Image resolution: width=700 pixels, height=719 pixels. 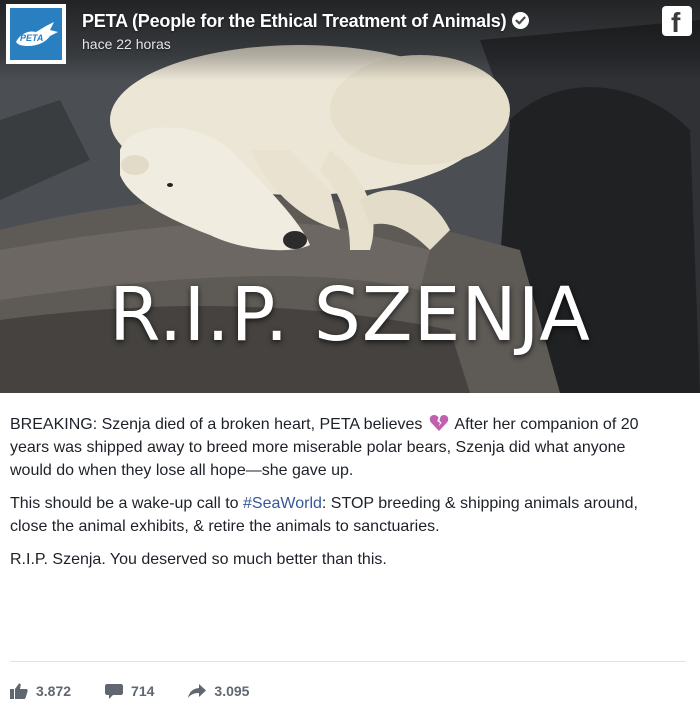 I want to click on broken-heart-icon, so click(x=439, y=423).